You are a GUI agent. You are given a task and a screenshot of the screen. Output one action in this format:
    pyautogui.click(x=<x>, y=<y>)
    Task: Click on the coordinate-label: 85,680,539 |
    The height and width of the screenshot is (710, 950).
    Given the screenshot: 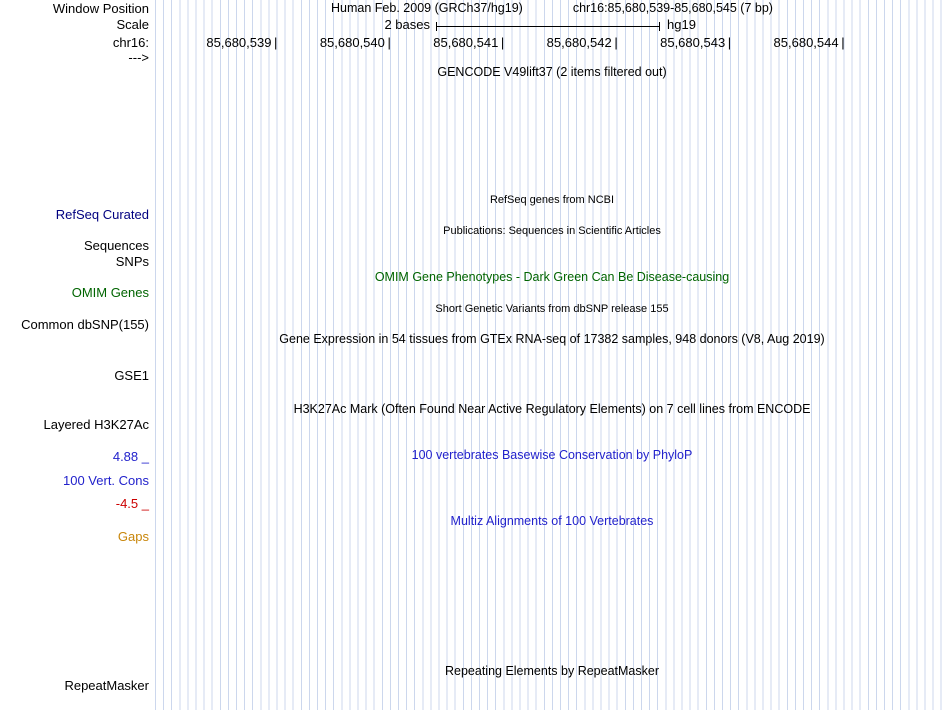 What is the action you would take?
    pyautogui.click(x=242, y=42)
    